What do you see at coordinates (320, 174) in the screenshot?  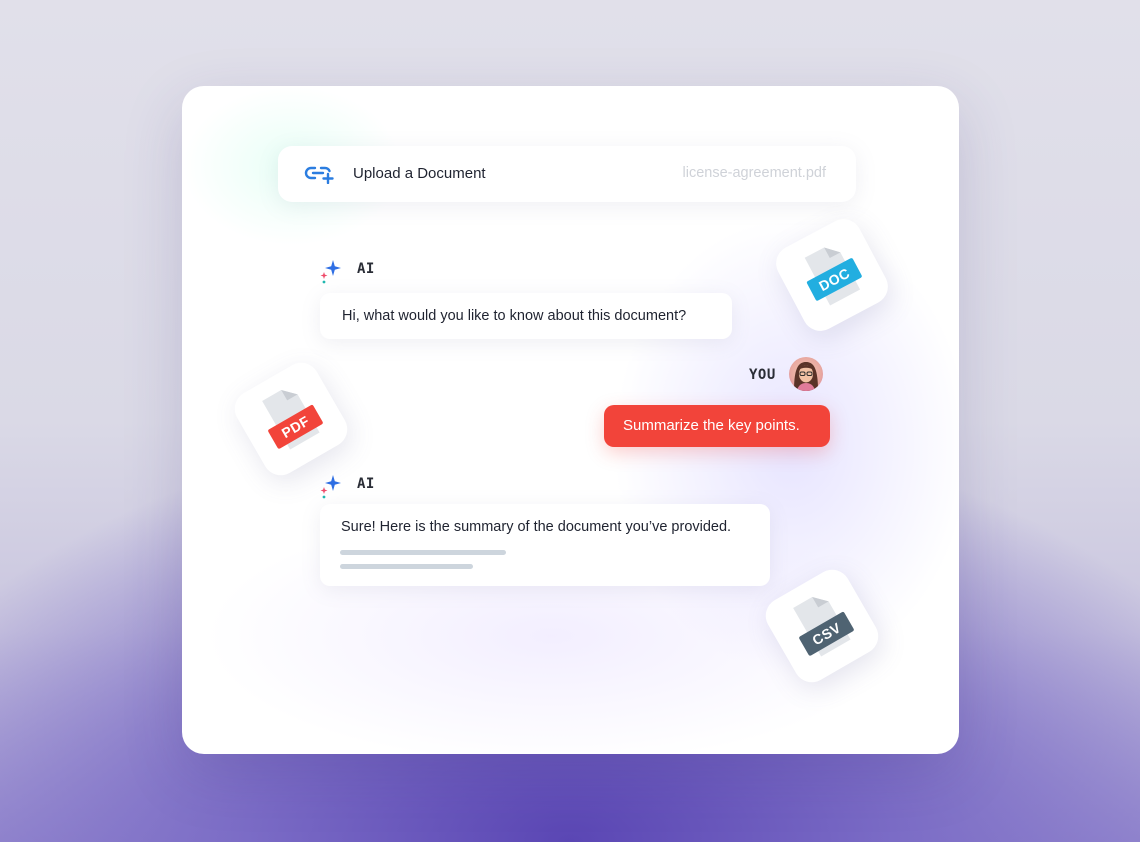 I see `link-add-icon` at bounding box center [320, 174].